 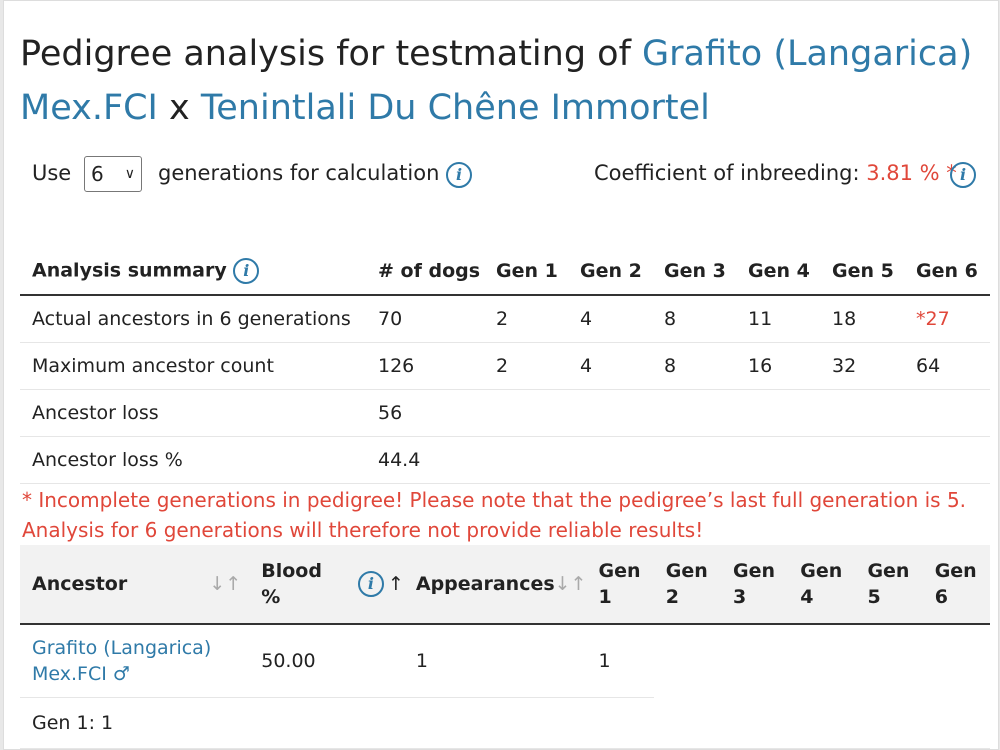 What do you see at coordinates (963, 175) in the screenshot?
I see `coi-info-icon: i` at bounding box center [963, 175].